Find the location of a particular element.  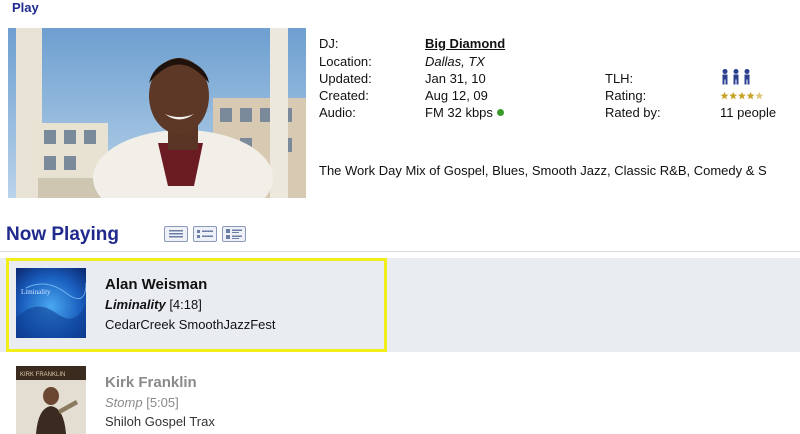

listeners-icon is located at coordinates (736, 78).